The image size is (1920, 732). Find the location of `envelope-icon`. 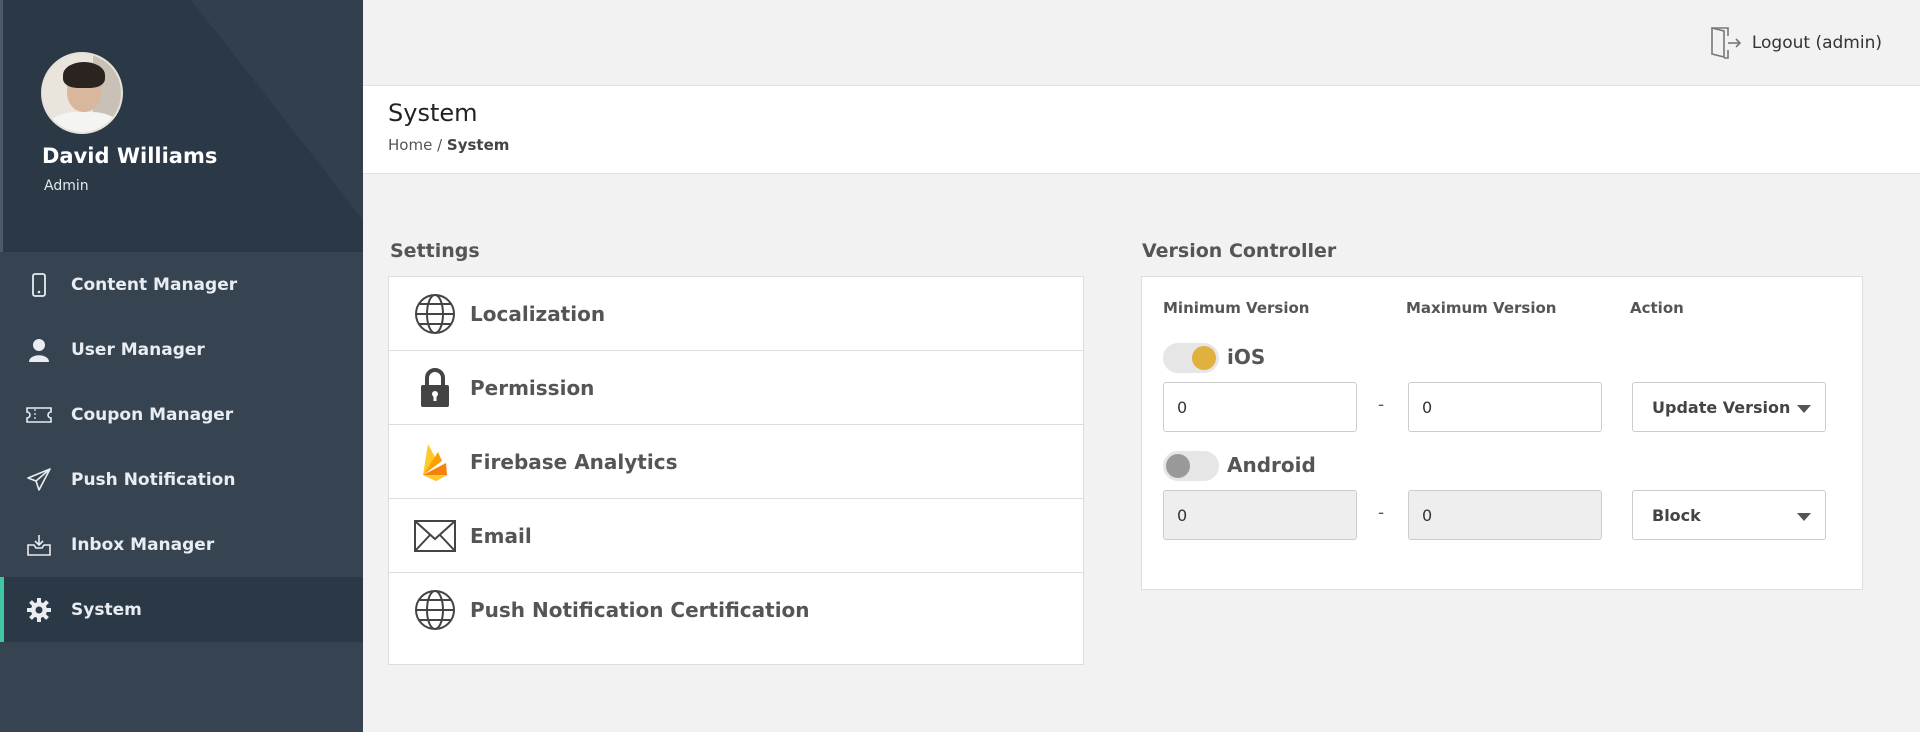

envelope-icon is located at coordinates (435, 536).